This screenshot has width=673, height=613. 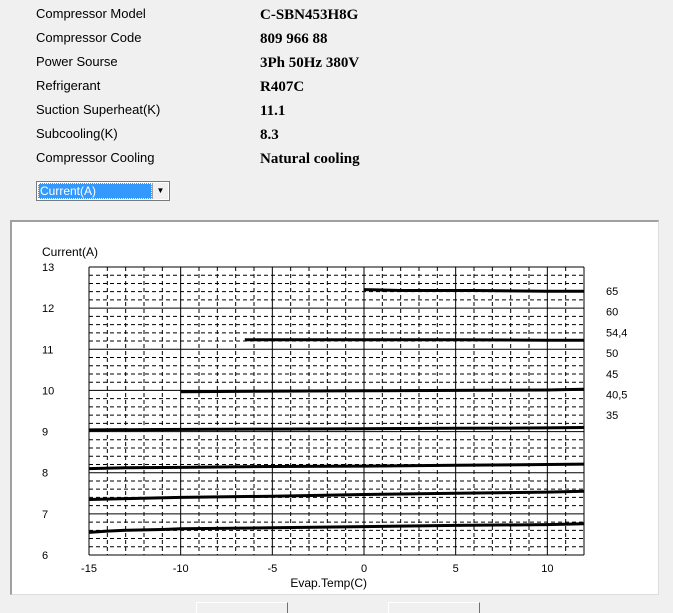 I want to click on y-tick-label: 12, so click(x=48, y=309).